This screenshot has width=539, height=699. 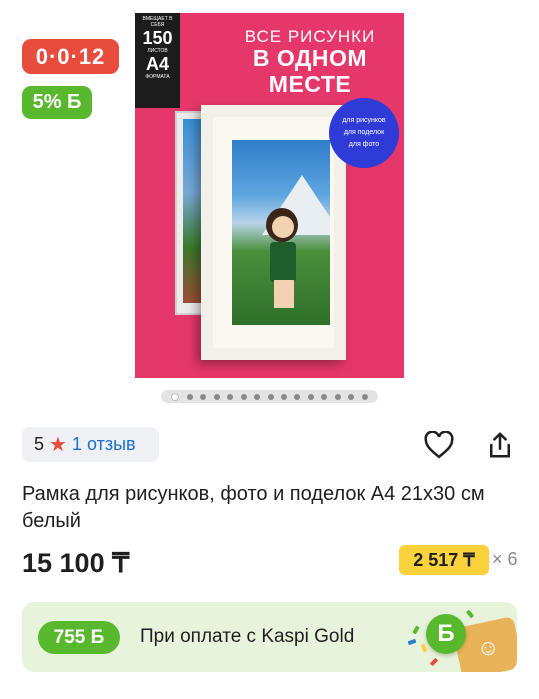 I want to click on heart-icon, so click(x=439, y=445).